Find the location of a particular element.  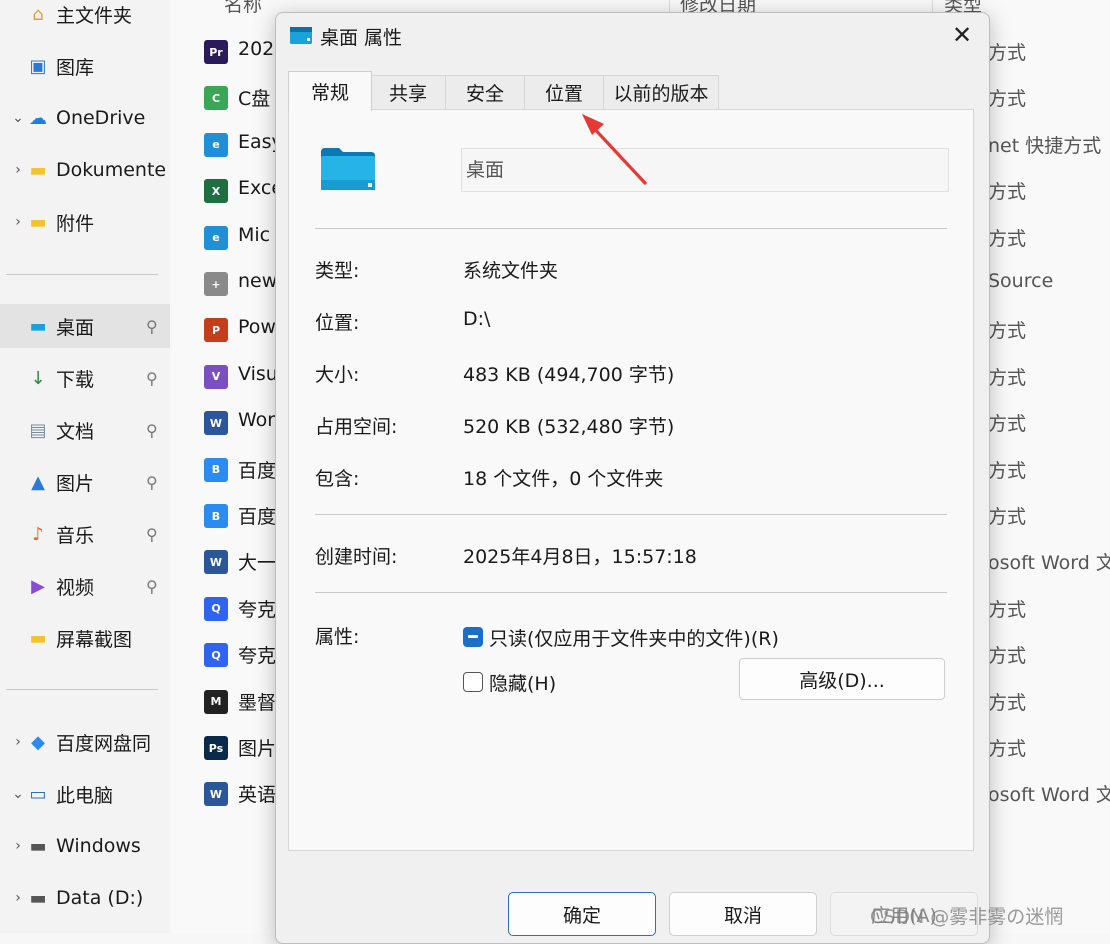

file-name: Pow is located at coordinates (257, 327).